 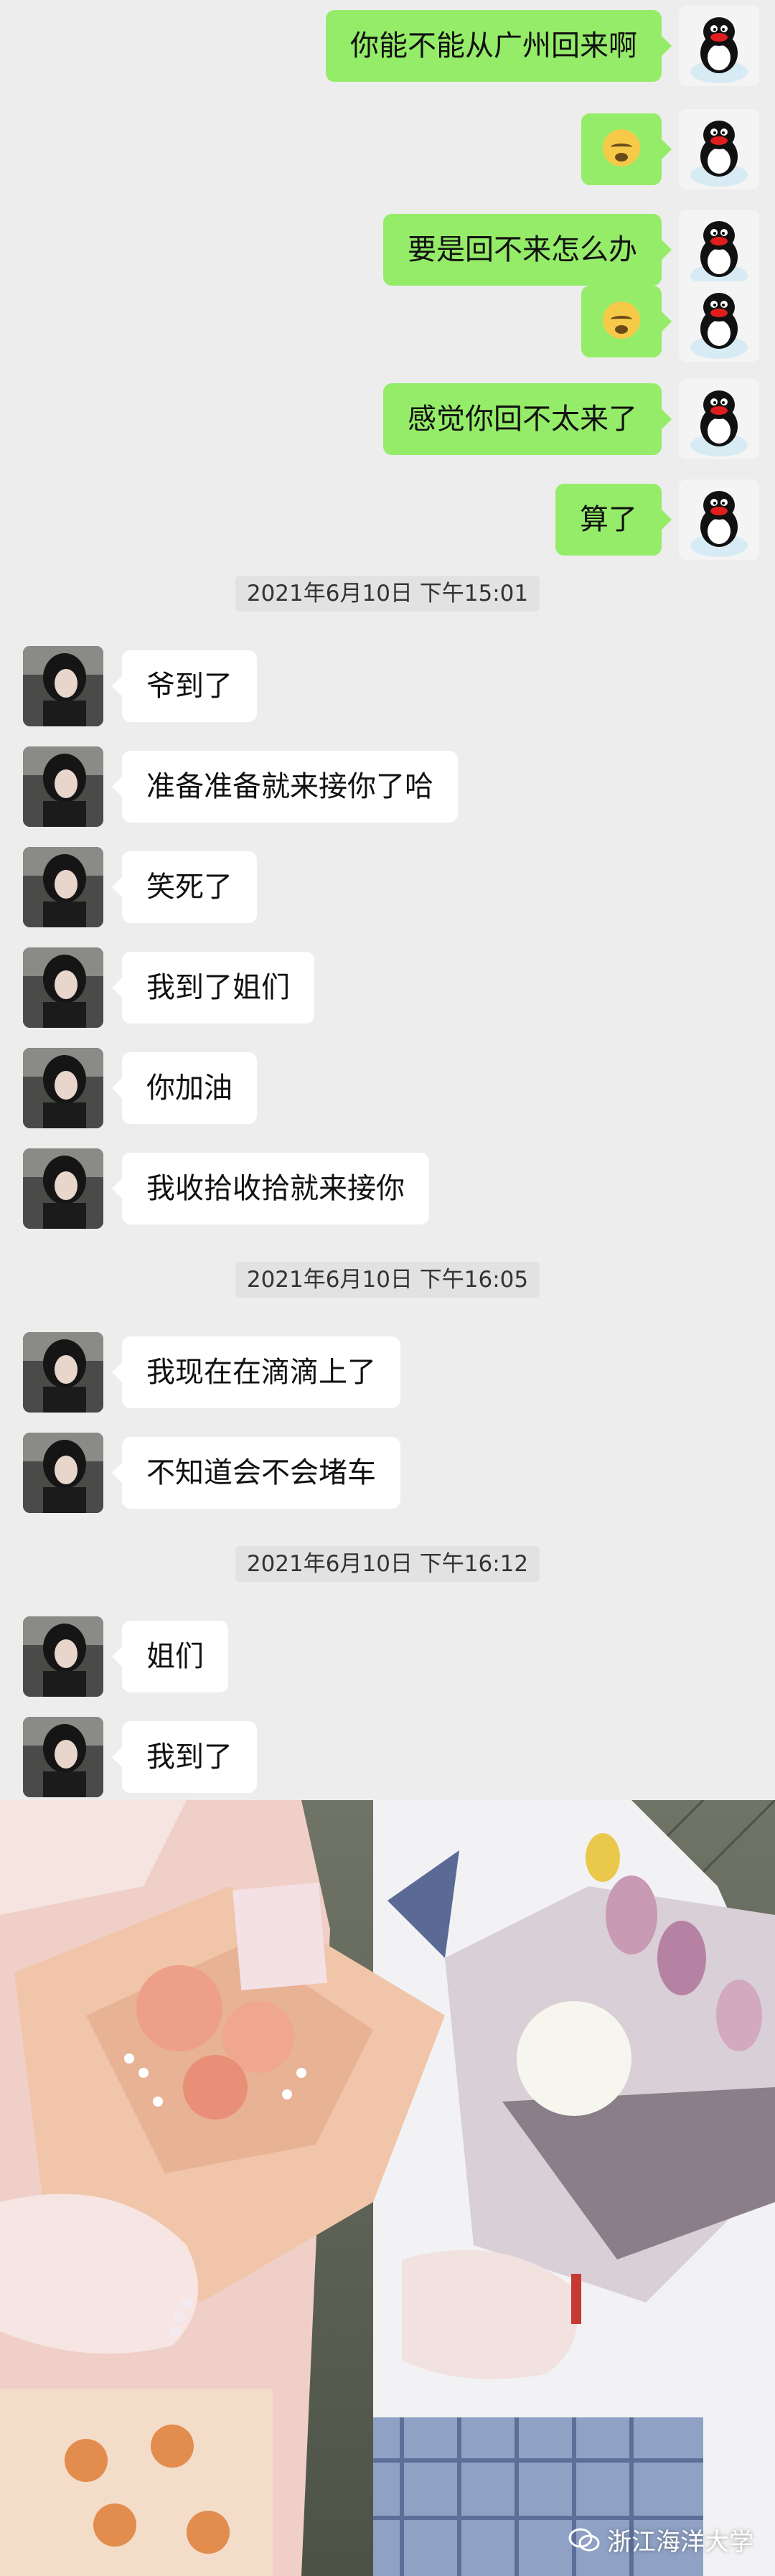 I want to click on contact-message-bubble: 我到了姐们, so click(x=213, y=988).